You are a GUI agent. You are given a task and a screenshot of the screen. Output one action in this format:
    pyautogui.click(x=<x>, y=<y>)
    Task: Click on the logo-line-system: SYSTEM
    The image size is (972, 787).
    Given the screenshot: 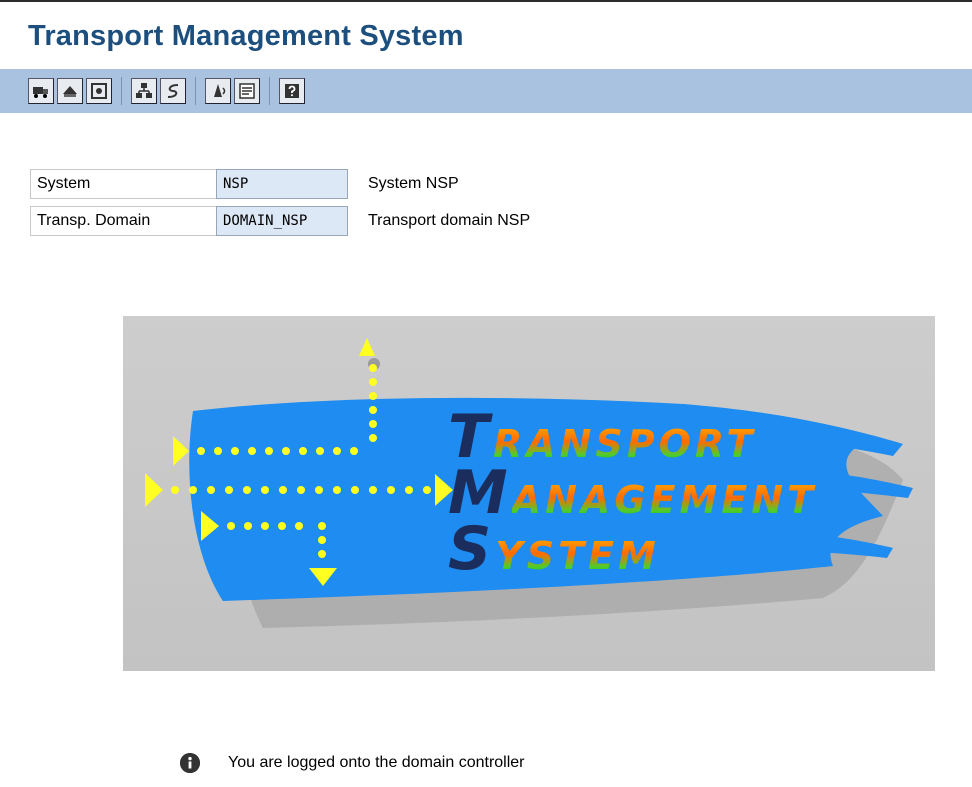 What is the action you would take?
    pyautogui.click(x=554, y=549)
    